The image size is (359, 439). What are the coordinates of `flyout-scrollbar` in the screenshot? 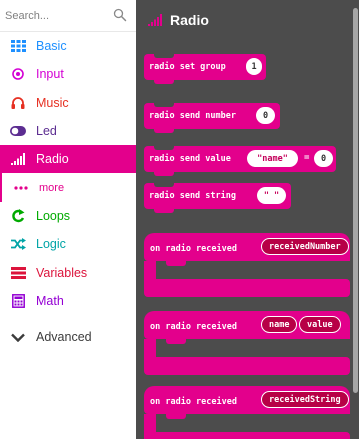 It's located at (355, 200).